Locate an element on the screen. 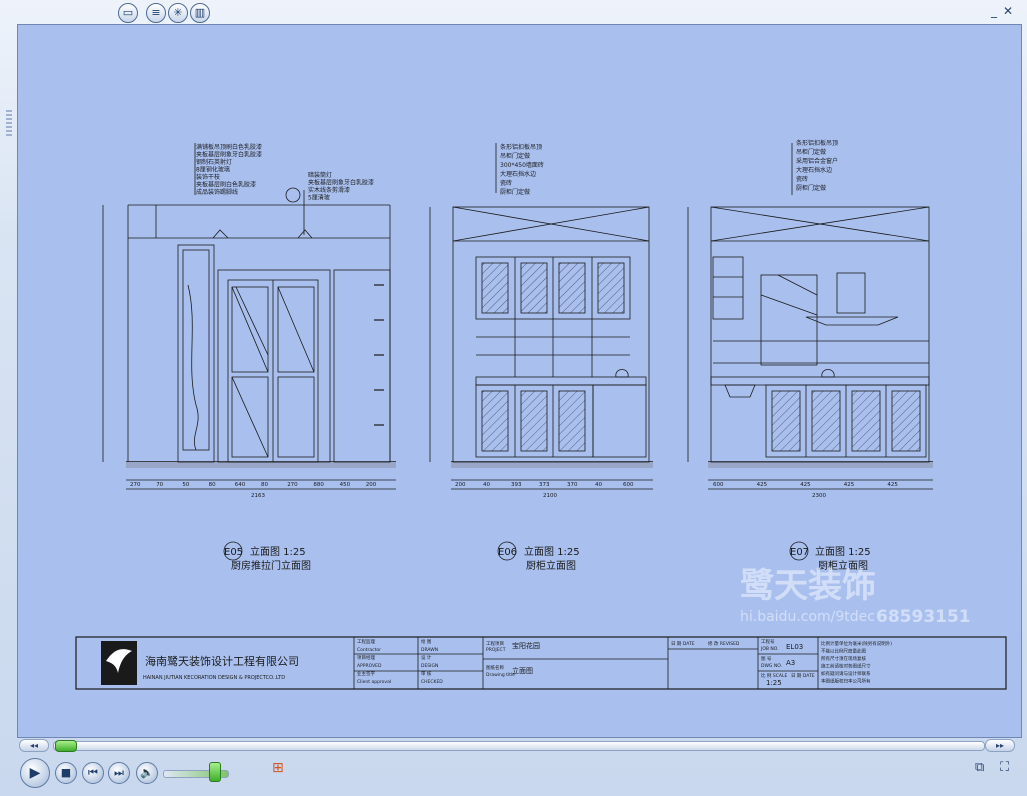  titleblock-label: DRAWN is located at coordinates (429, 650).